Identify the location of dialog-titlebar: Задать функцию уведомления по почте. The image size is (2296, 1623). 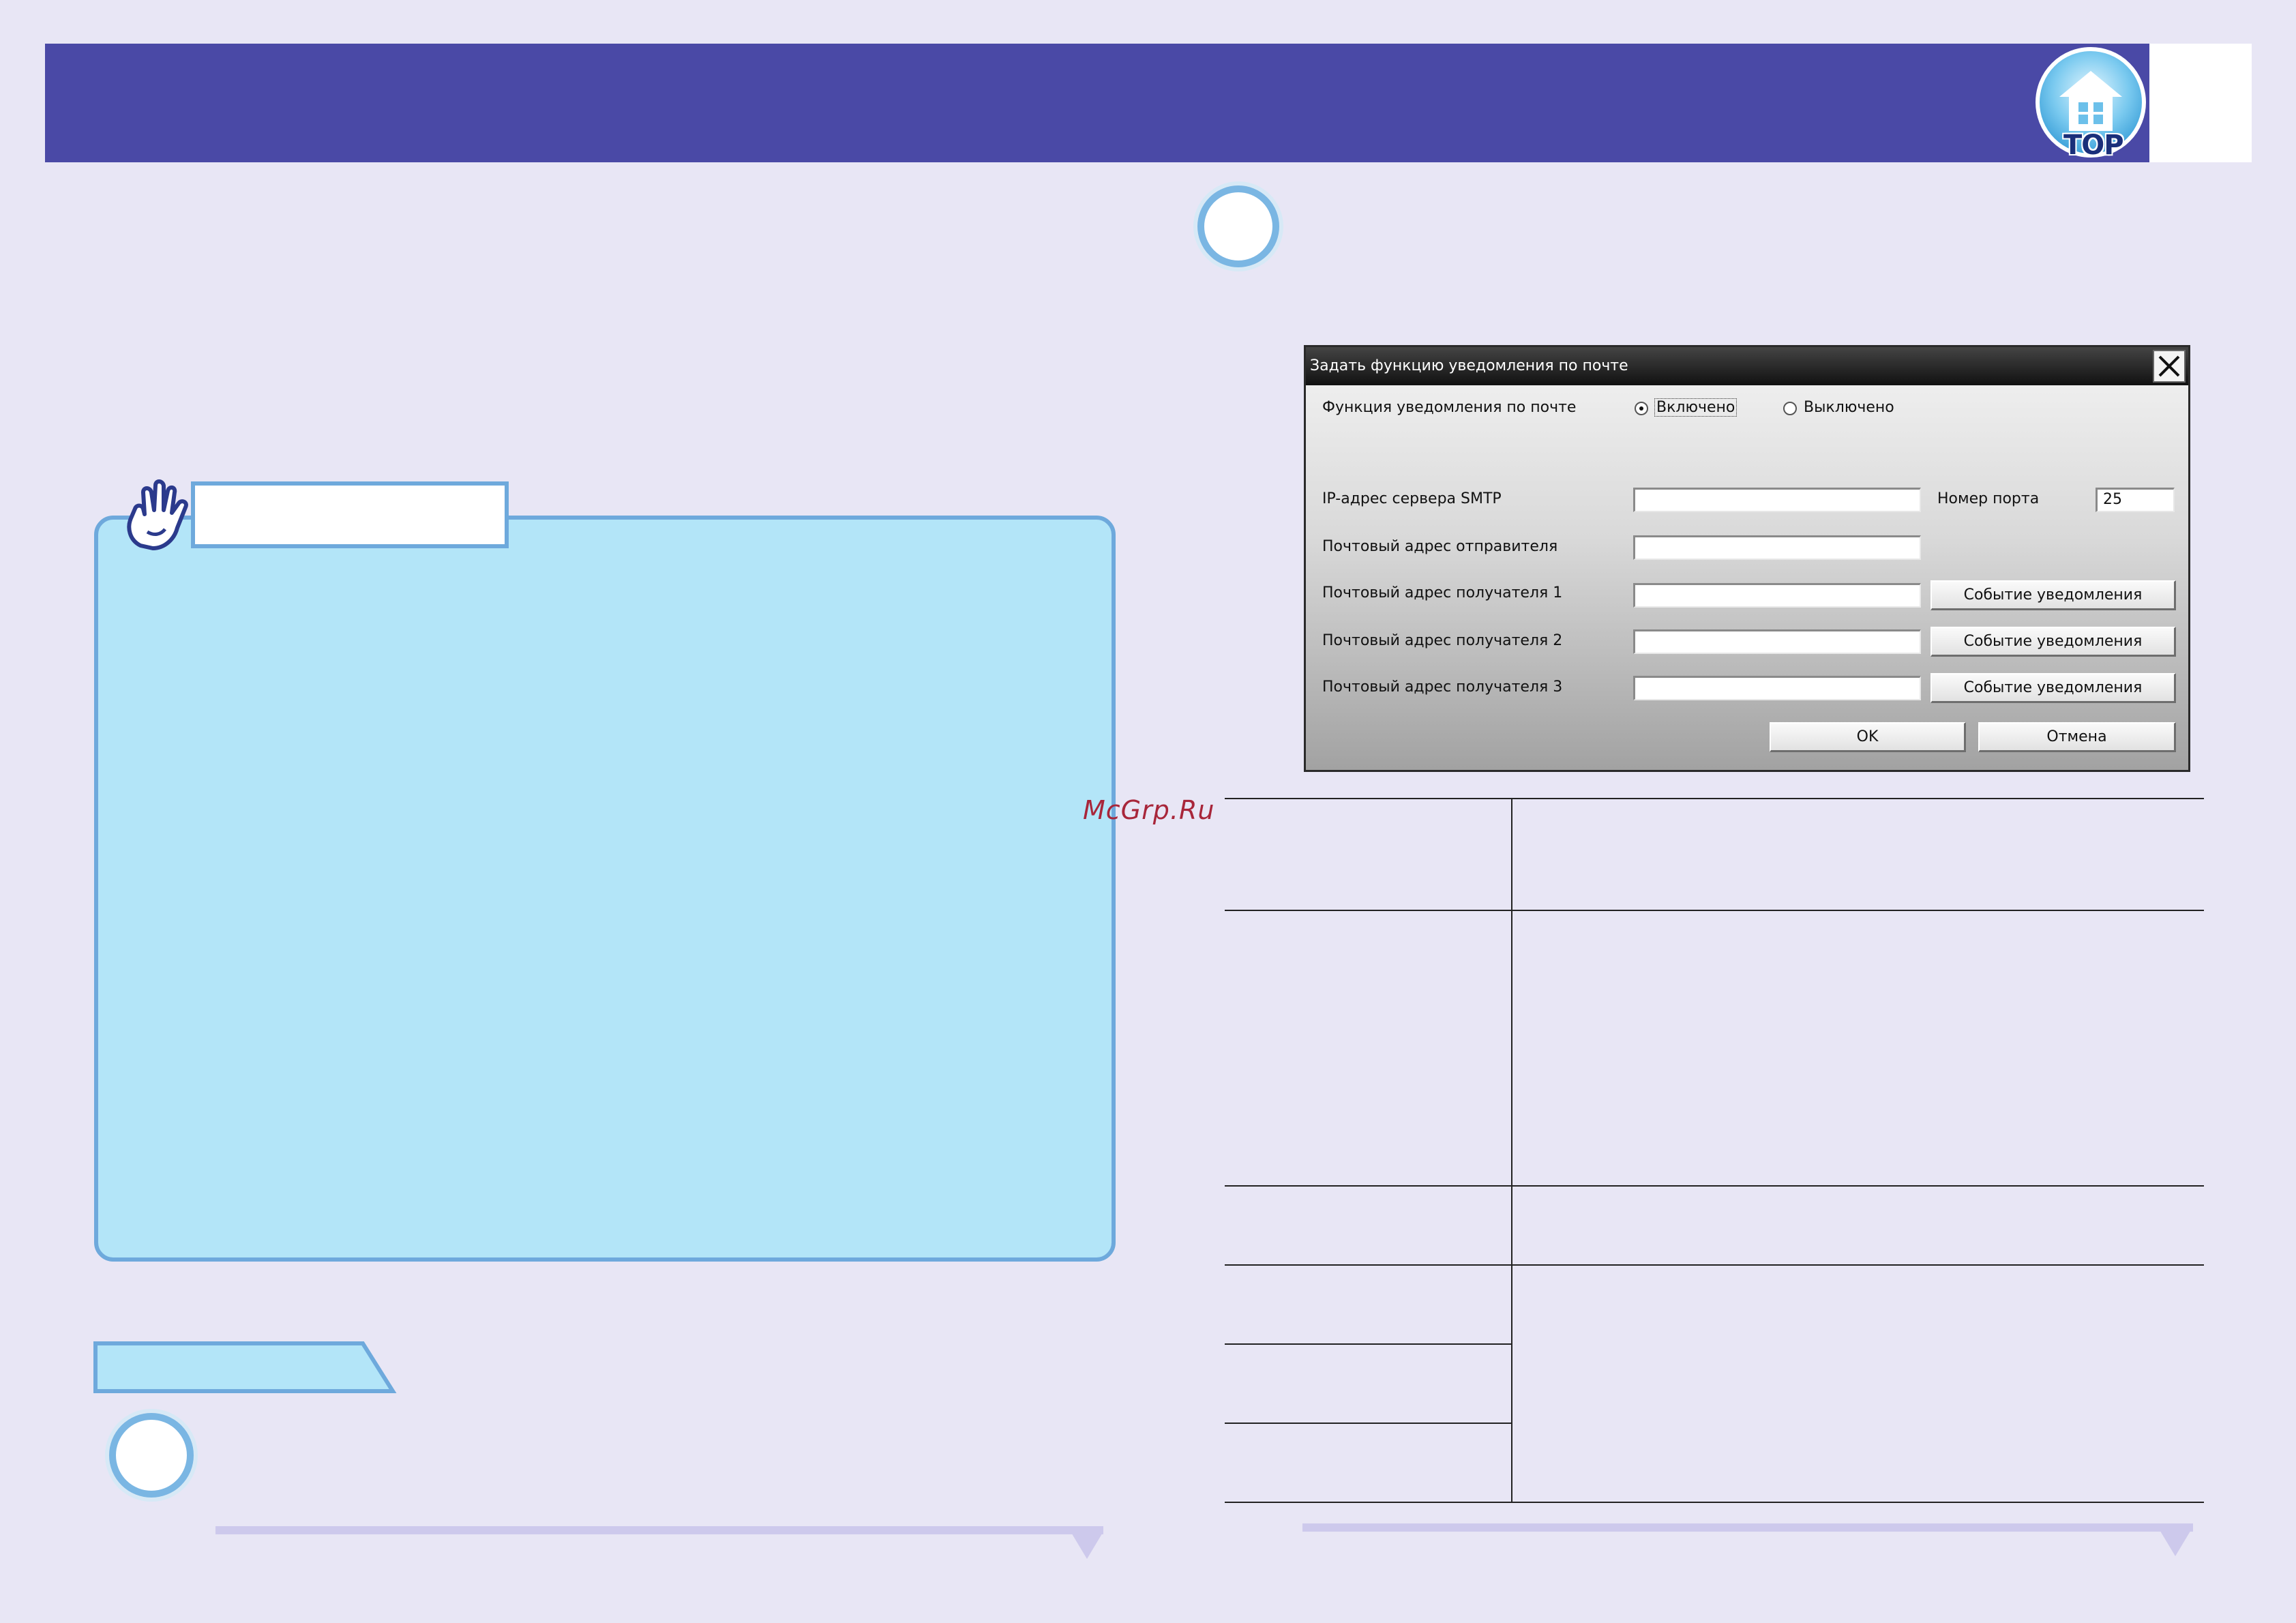
(1747, 366).